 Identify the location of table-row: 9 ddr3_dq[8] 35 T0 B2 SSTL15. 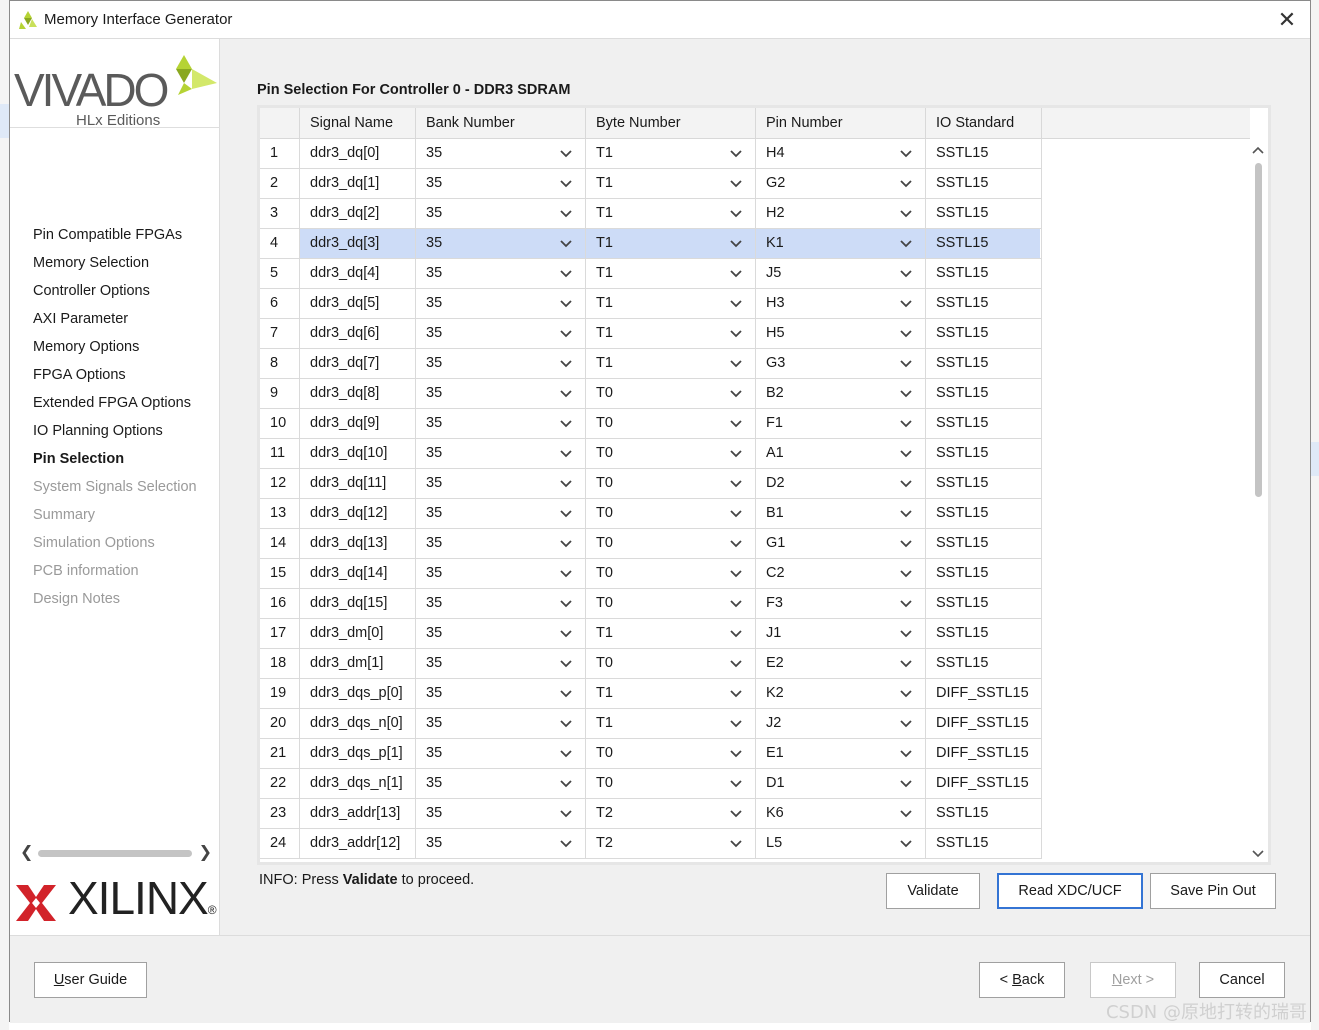
(651, 394).